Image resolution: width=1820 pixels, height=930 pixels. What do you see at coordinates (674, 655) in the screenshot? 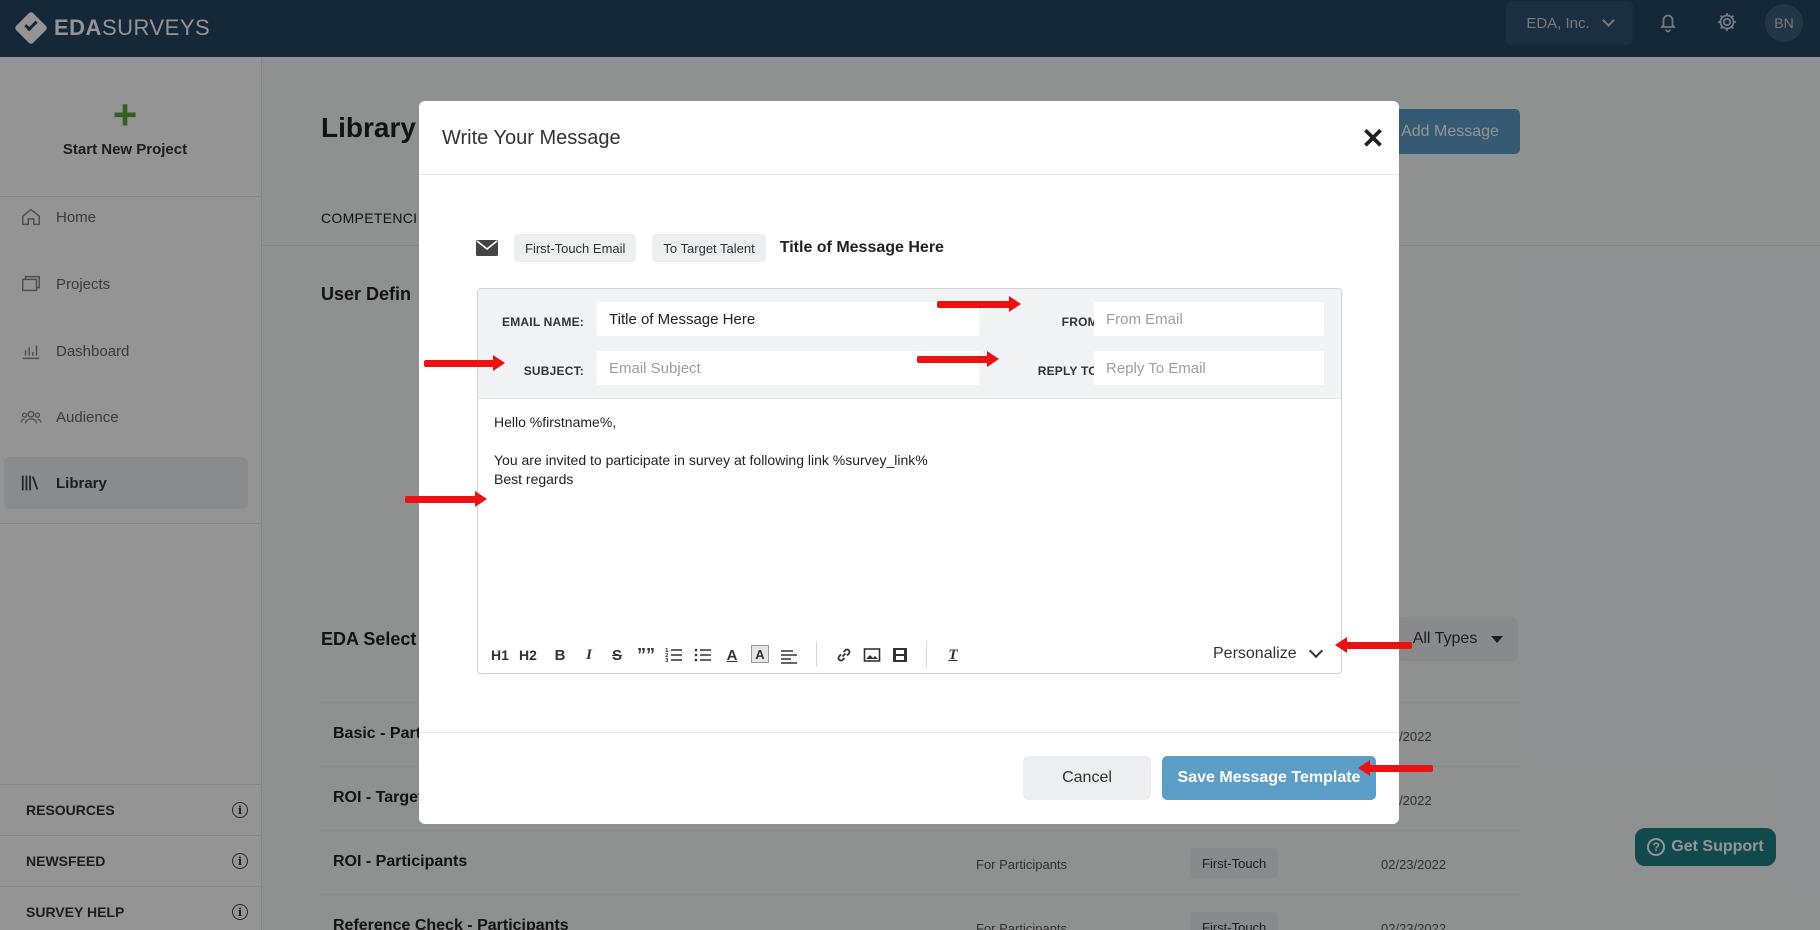
I see `ordered-list-icon: 123` at bounding box center [674, 655].